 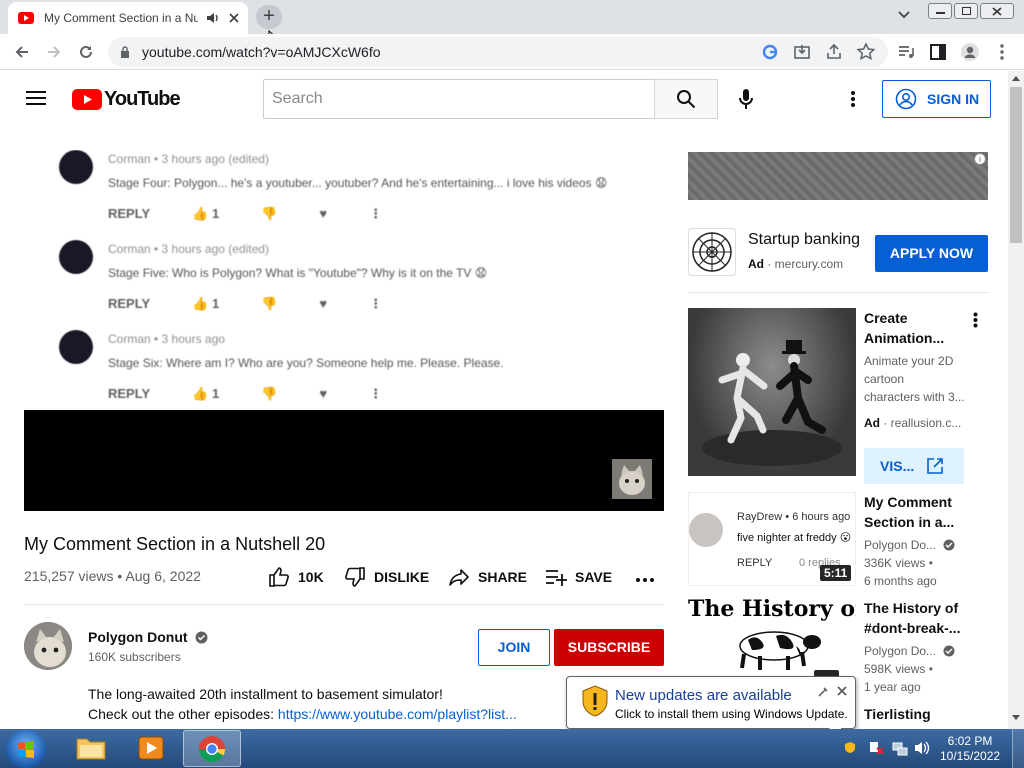 What do you see at coordinates (188, 249) in the screenshot?
I see `comment-meta: Corman • 3 hours ago (edited)` at bounding box center [188, 249].